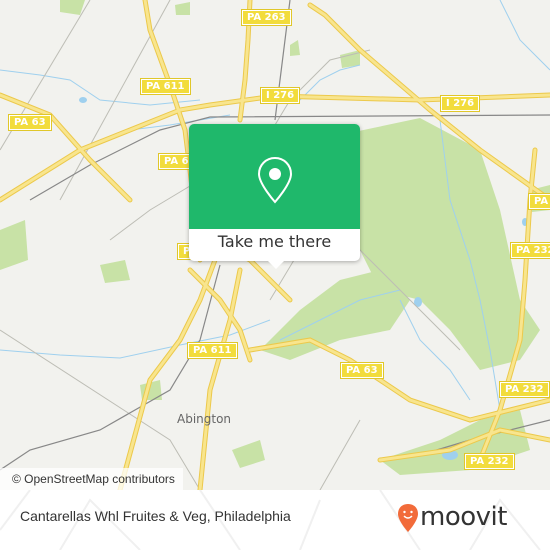 This screenshot has width=550, height=550. I want to click on take-me-there-popup: Take me there, so click(274, 196).